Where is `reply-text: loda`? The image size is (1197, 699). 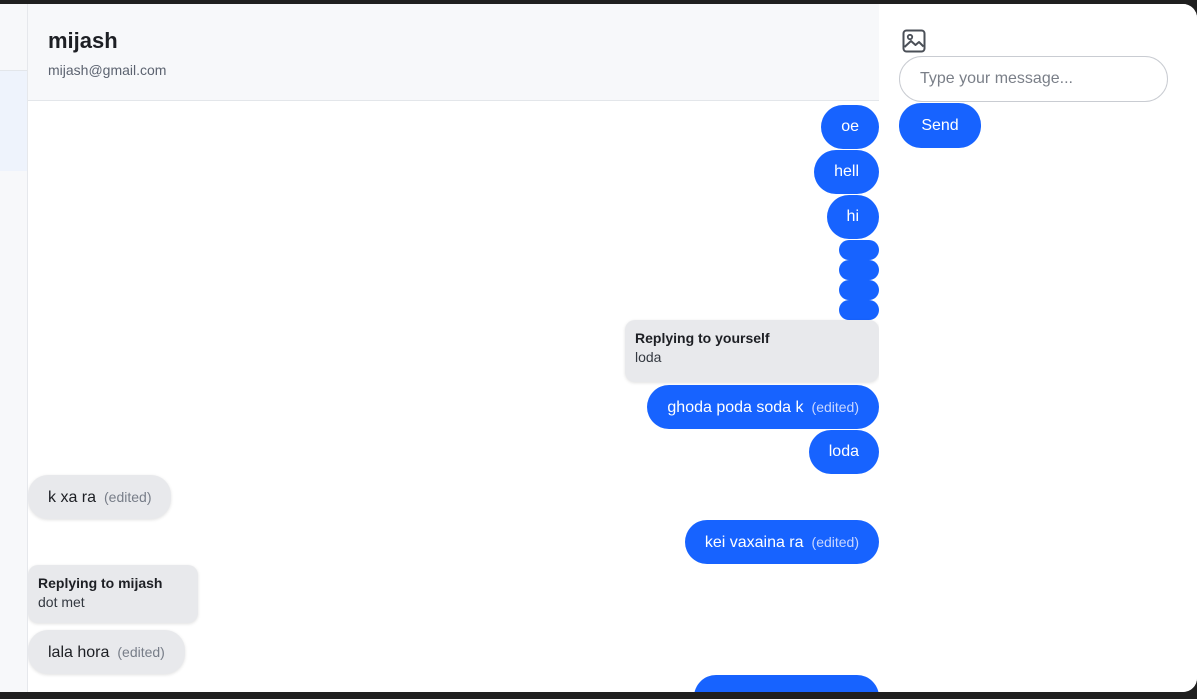
reply-text: loda is located at coordinates (648, 357).